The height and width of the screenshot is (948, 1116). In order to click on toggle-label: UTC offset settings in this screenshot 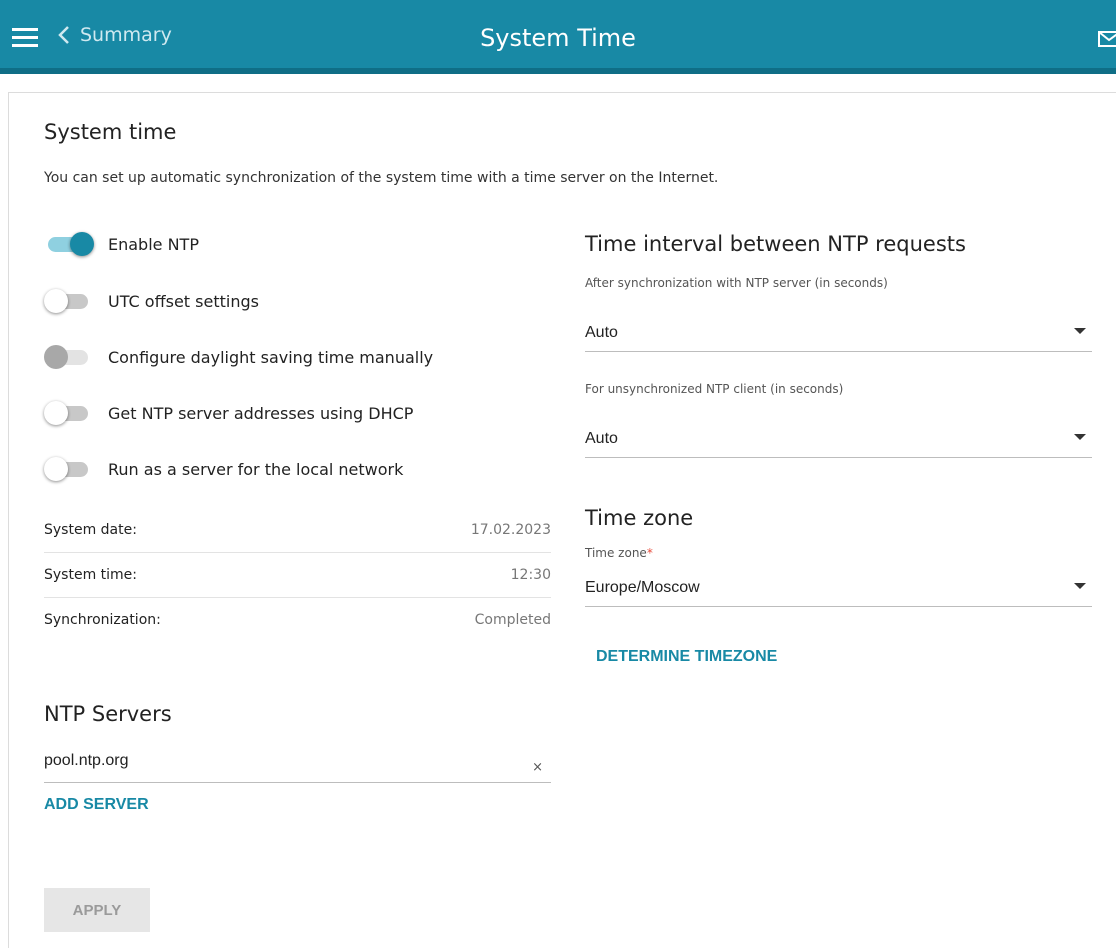, I will do `click(183, 301)`.